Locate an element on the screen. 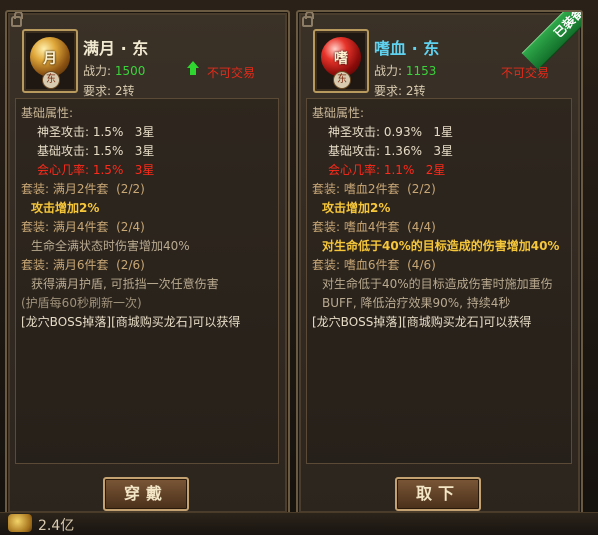 Image resolution: width=598 pixels, height=535 pixels. unequip-button: 取下 is located at coordinates (438, 494).